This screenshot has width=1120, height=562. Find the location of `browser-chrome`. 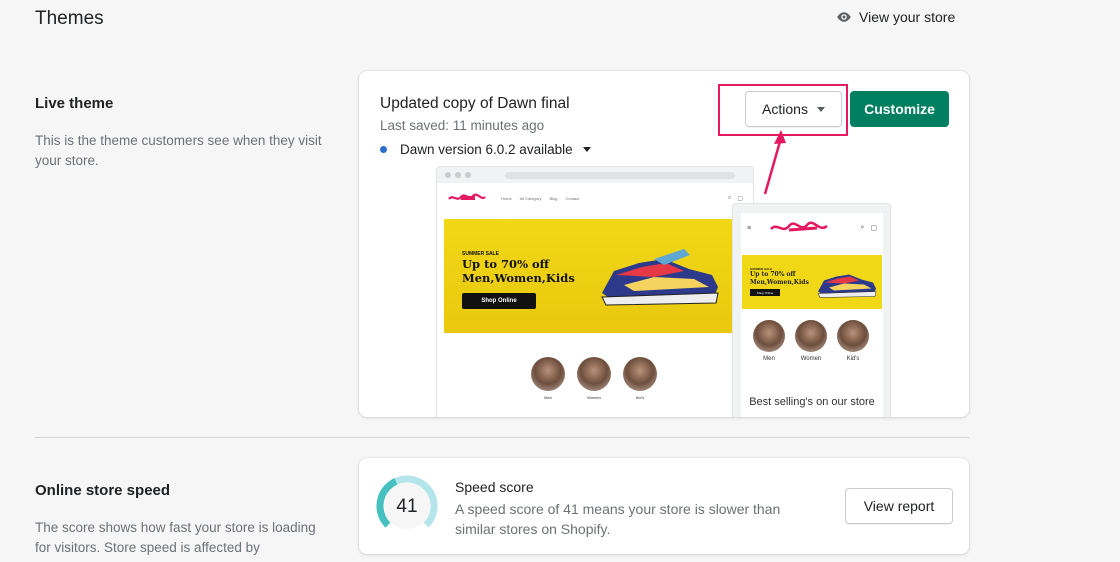

browser-chrome is located at coordinates (595, 175).